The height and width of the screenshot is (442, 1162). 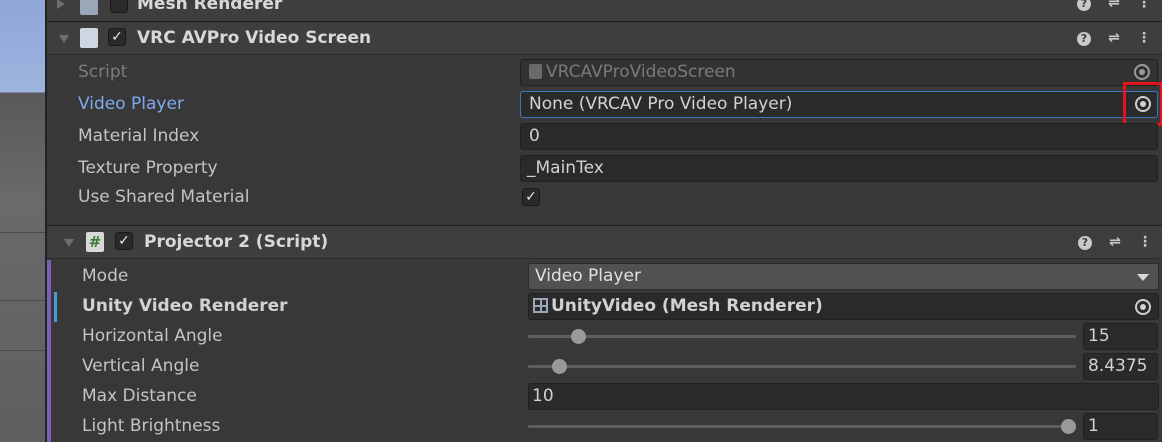 What do you see at coordinates (117, 37) in the screenshot?
I see `vrc-screen-enabled-checkbox: ✓` at bounding box center [117, 37].